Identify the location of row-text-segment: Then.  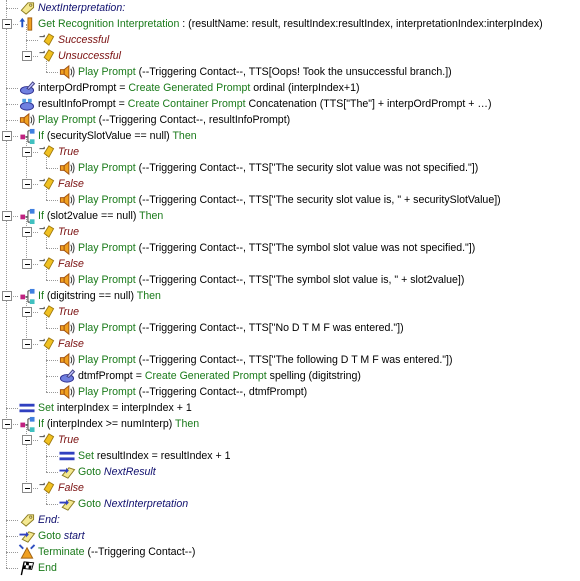
(187, 424).